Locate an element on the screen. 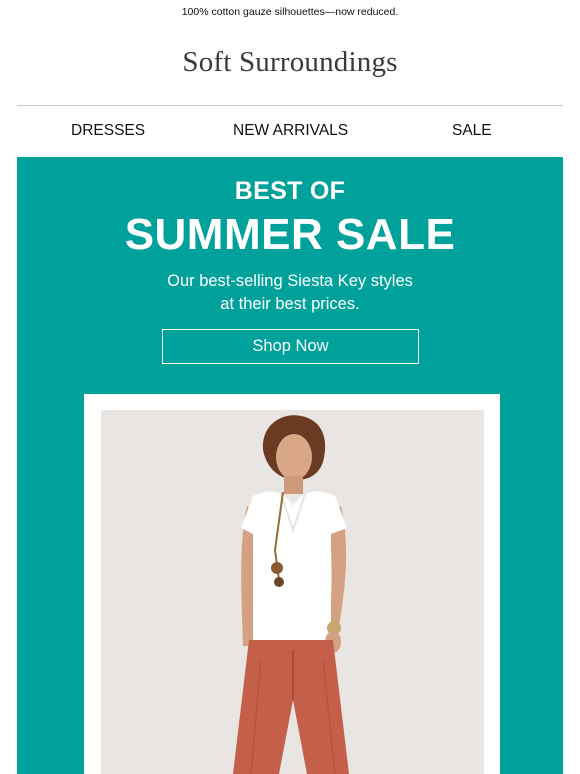 The image size is (580, 774). brand-logo: Soft Surroundings is located at coordinates (290, 62).